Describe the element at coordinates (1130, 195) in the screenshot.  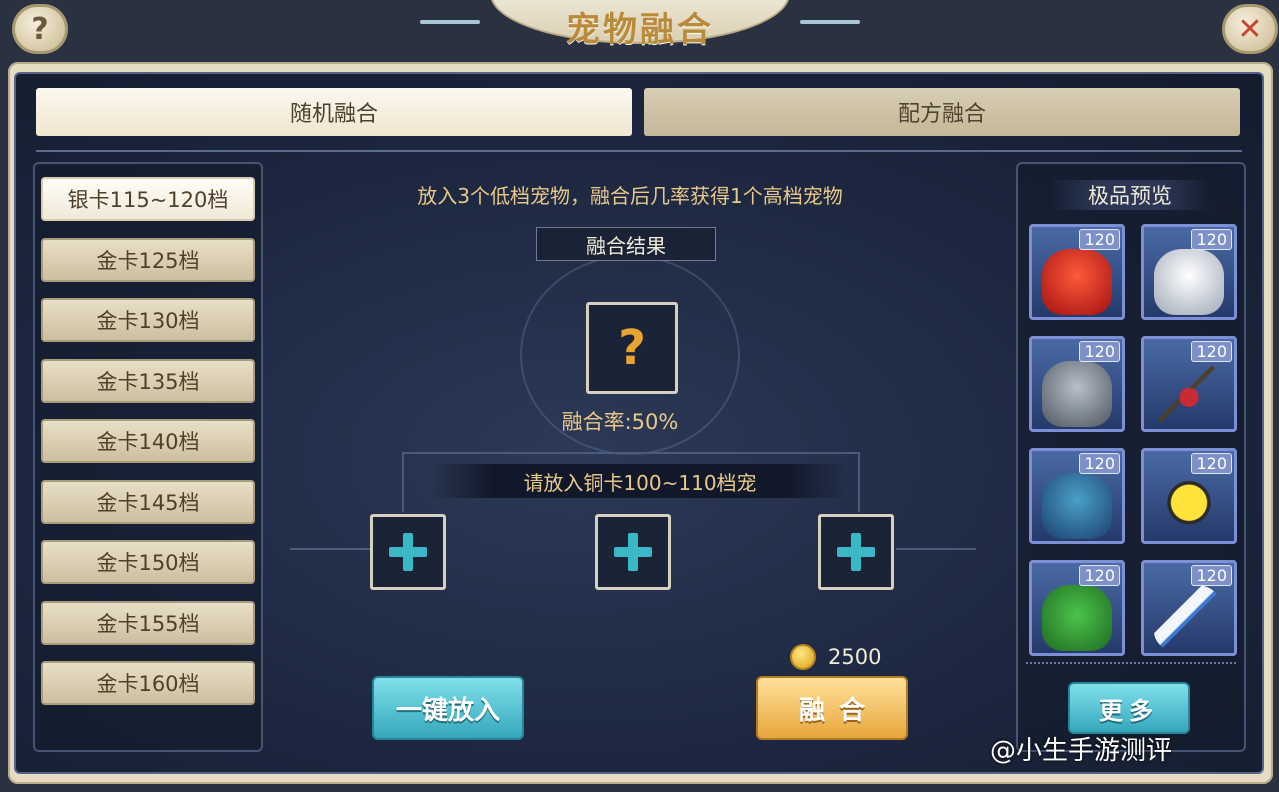
I see `preview-title: 极品预览` at that location.